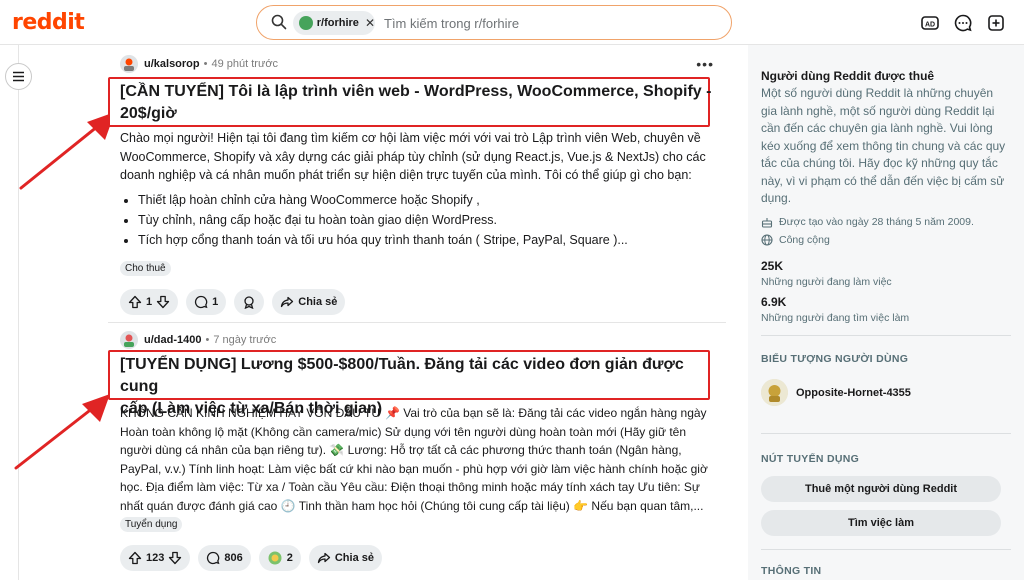 The image size is (1024, 580). I want to click on post-time: 49 phút trước, so click(245, 64).